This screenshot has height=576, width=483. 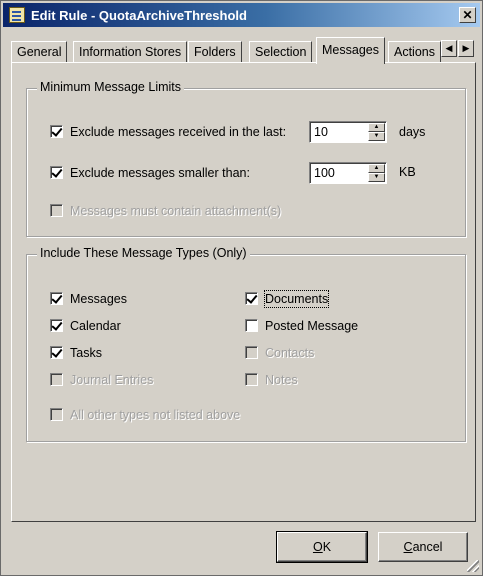 What do you see at coordinates (130, 52) in the screenshot?
I see `tab-information-stores: Information Stores` at bounding box center [130, 52].